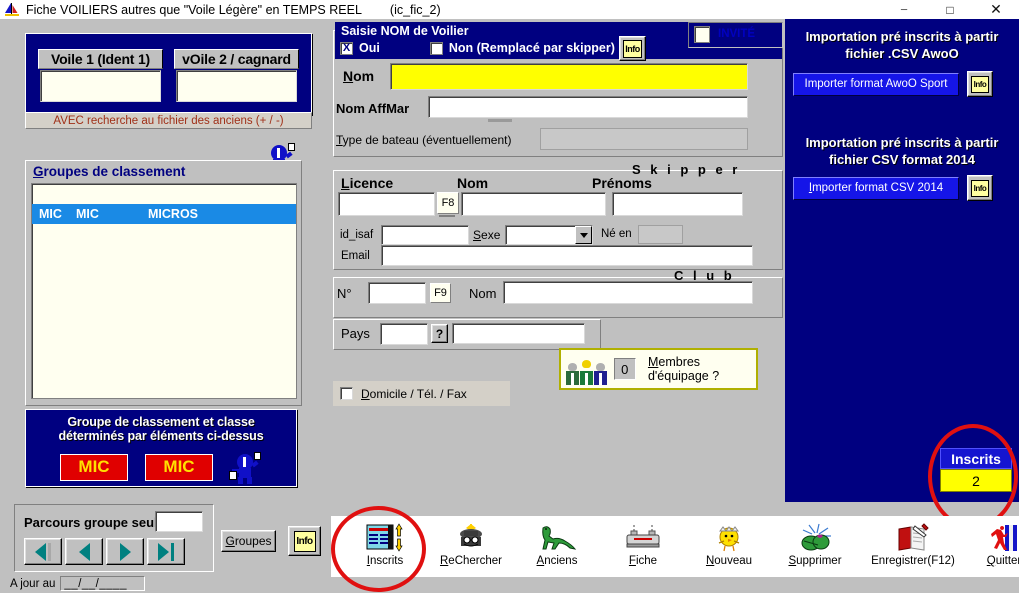 The height and width of the screenshot is (593, 1019). What do you see at coordinates (248, 541) in the screenshot?
I see `groupes-button: Groupes` at bounding box center [248, 541].